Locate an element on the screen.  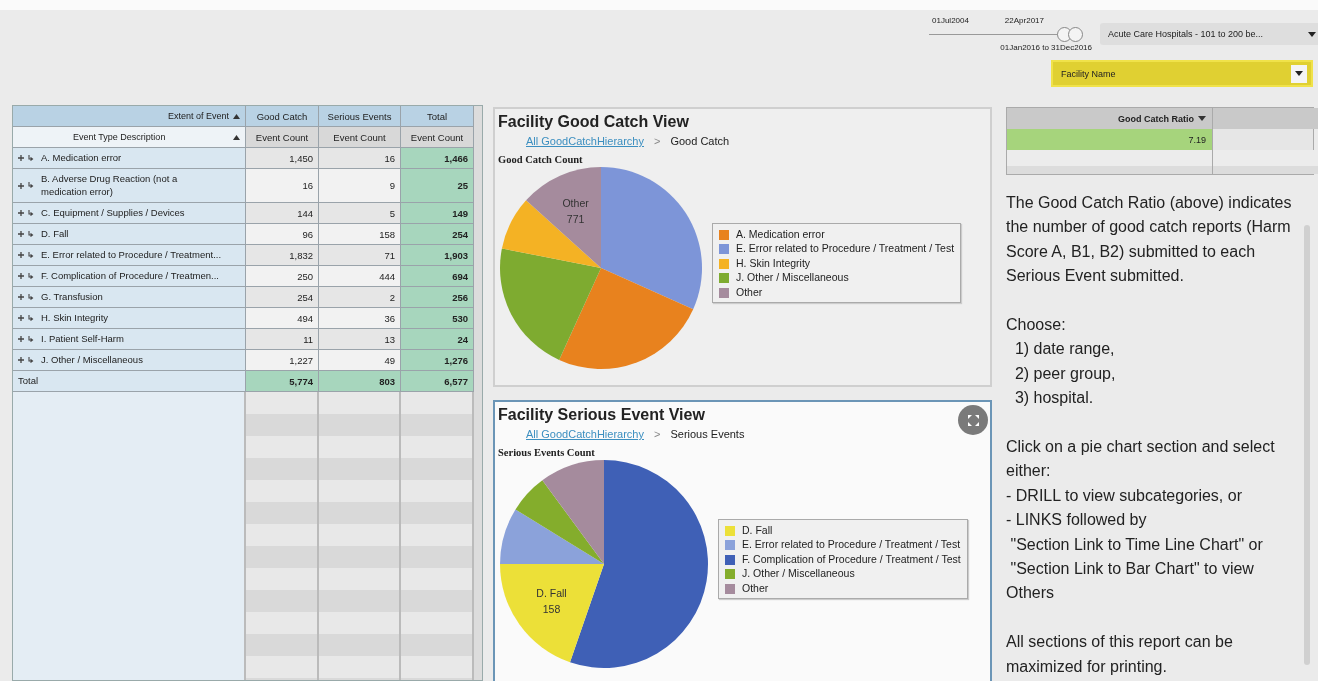
slice-label: Other 771 is located at coordinates (575, 210).